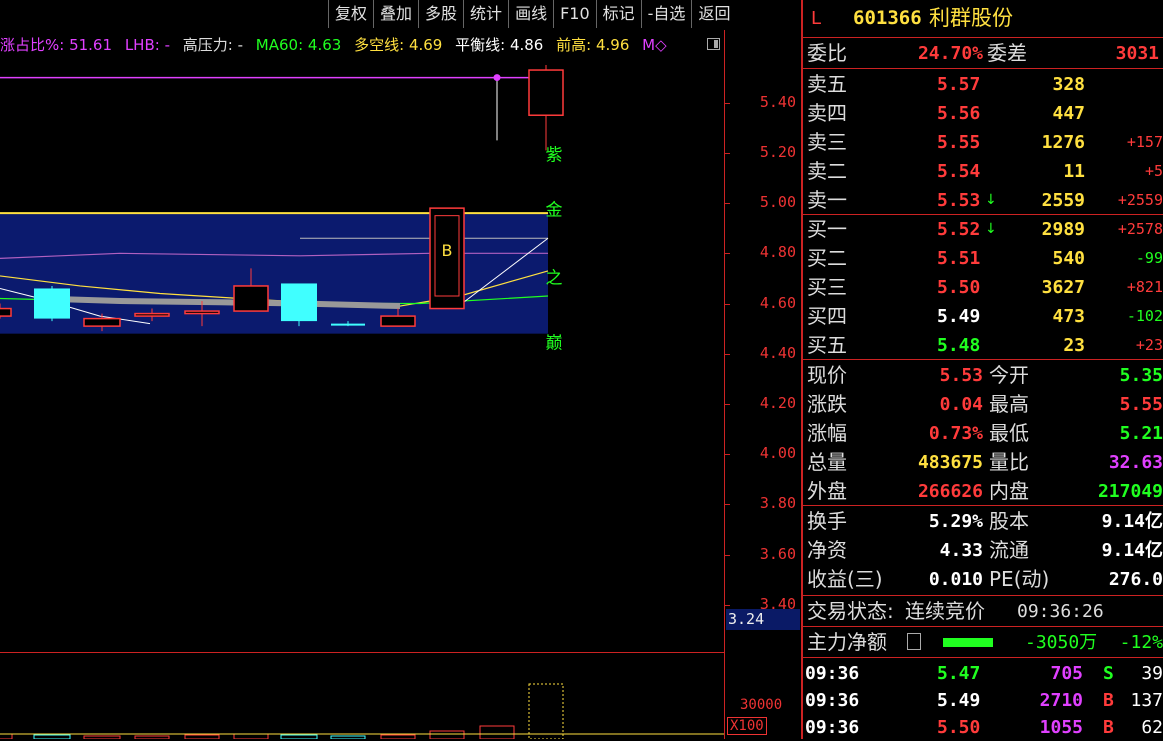 The width and height of the screenshot is (1163, 741). Describe the element at coordinates (777, 151) in the screenshot. I see `price-tick-label: 5.20` at that location.